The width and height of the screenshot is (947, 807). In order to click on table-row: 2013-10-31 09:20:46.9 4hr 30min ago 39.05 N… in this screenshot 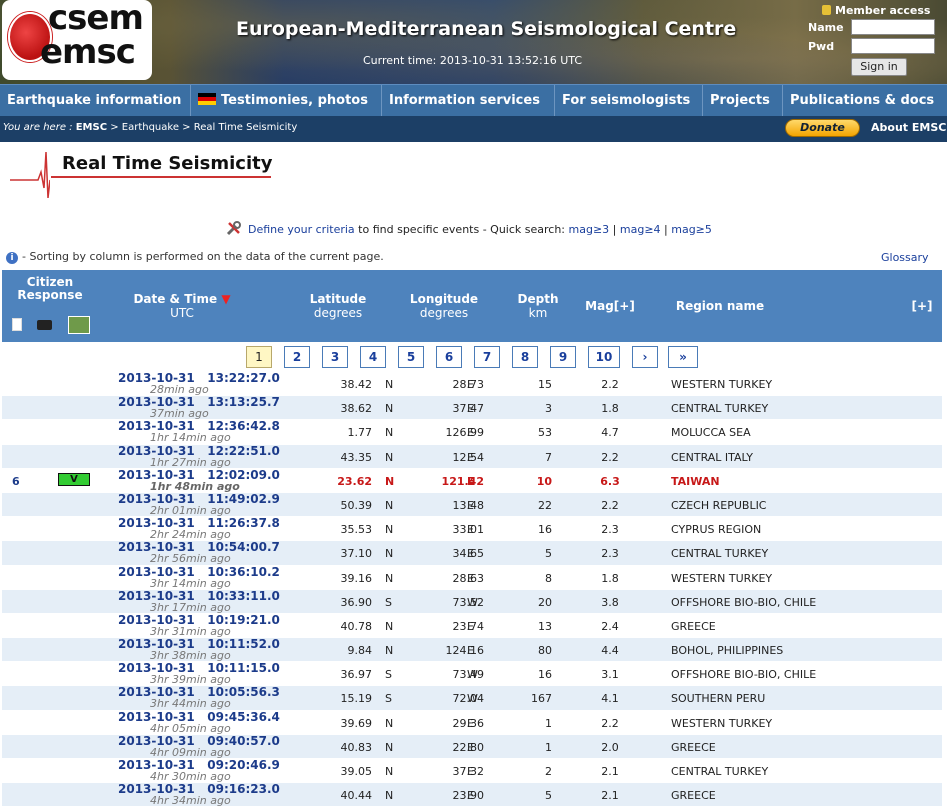, I will do `click(472, 771)`.